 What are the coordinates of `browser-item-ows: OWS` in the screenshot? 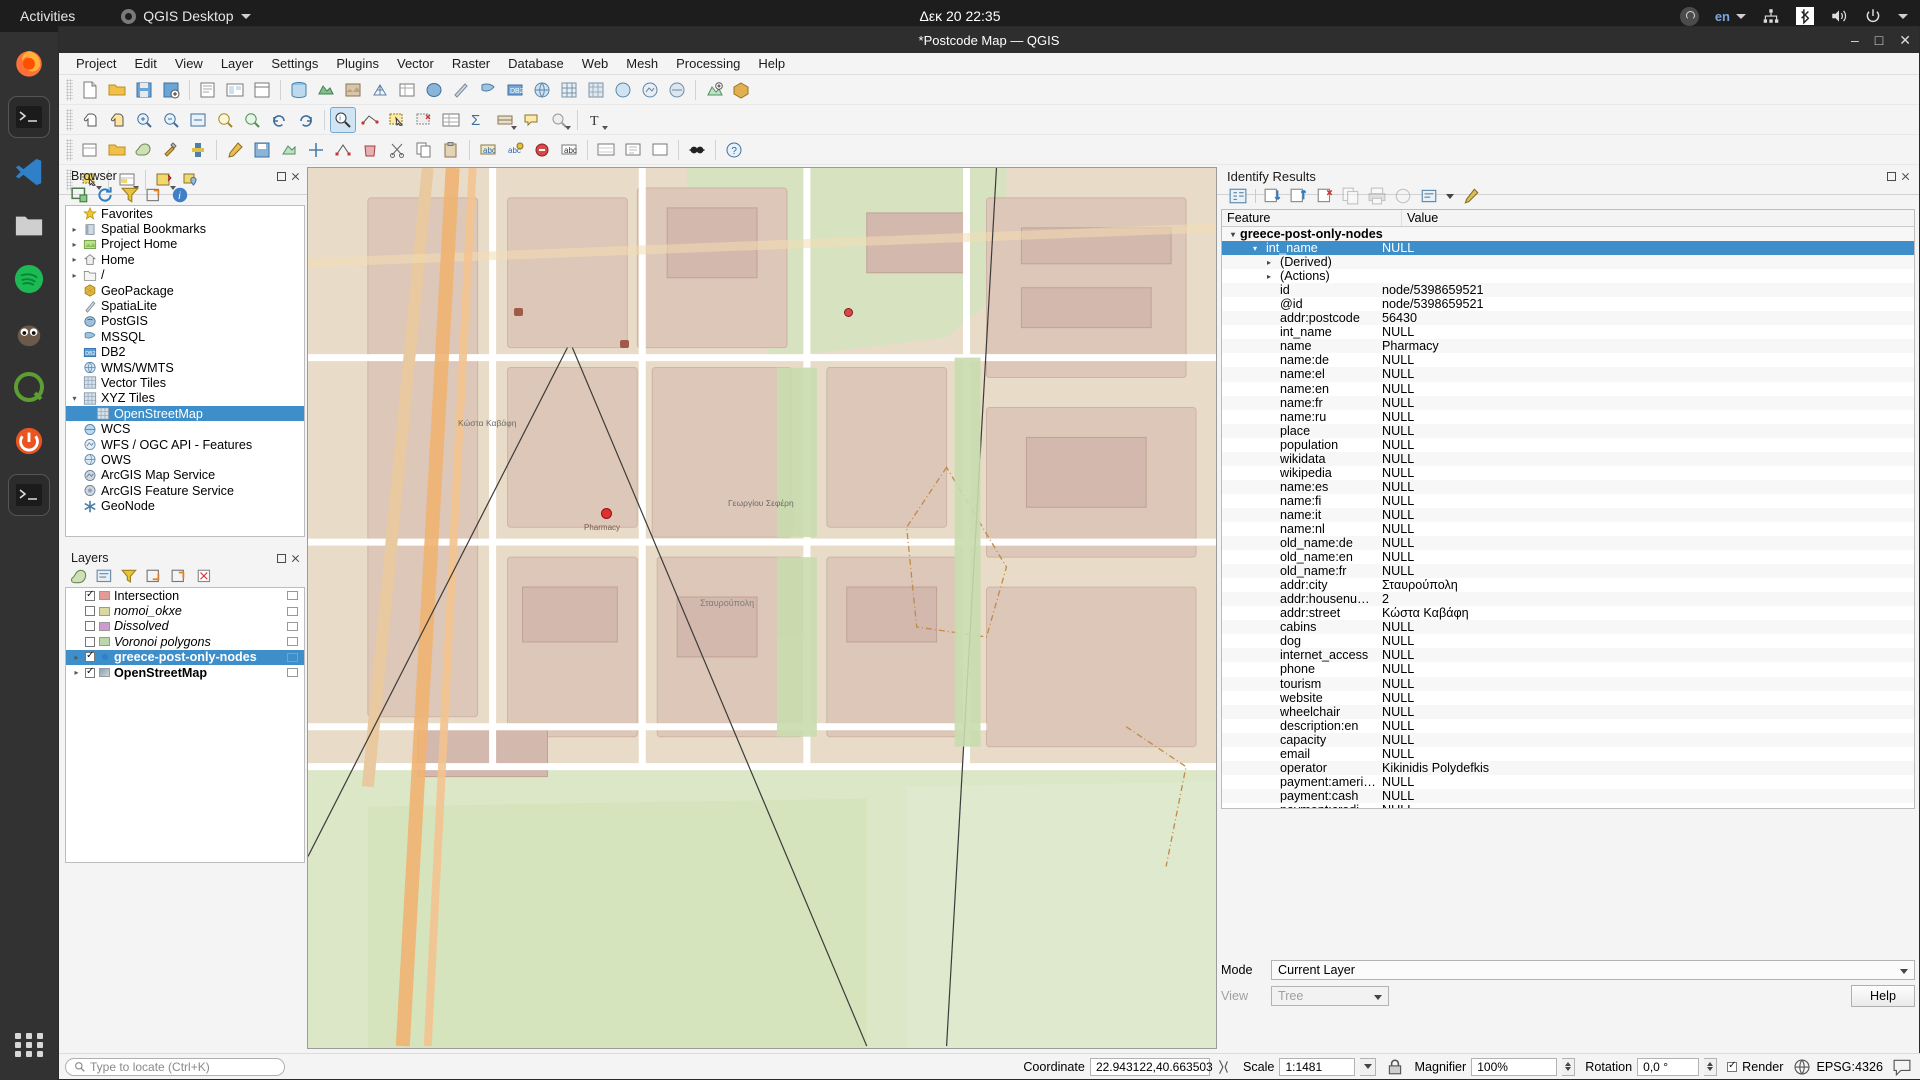 It's located at (185, 459).